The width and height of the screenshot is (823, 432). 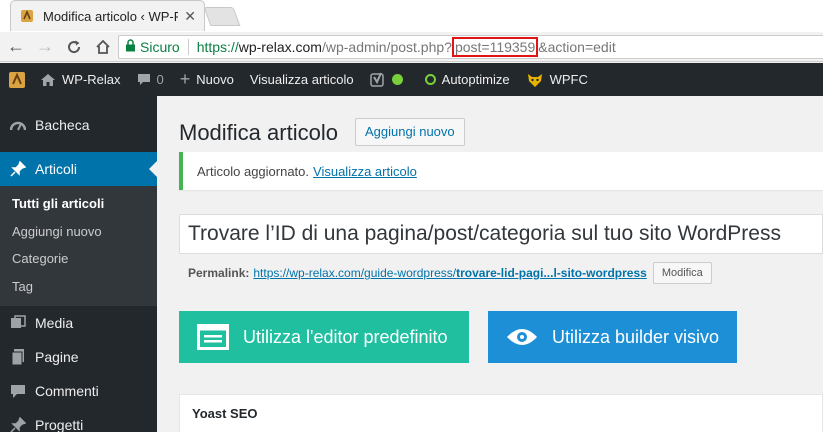 What do you see at coordinates (501, 171) in the screenshot?
I see `update-notice: Articolo aggiornato. Visualizza articolo` at bounding box center [501, 171].